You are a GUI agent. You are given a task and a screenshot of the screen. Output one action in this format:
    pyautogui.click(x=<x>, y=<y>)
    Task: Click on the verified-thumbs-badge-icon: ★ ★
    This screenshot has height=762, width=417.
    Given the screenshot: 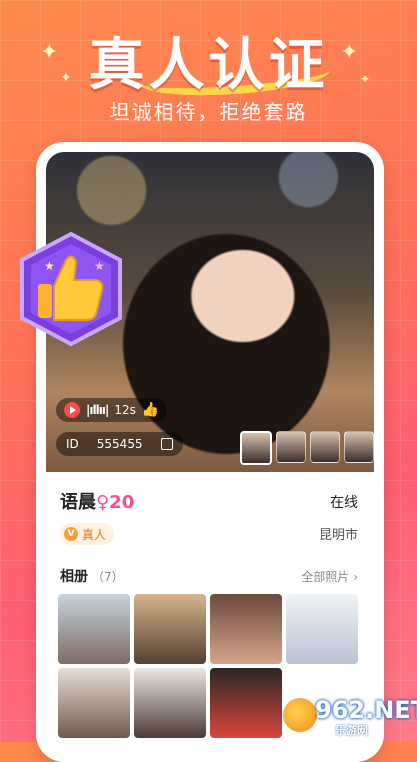 What is the action you would take?
    pyautogui.click(x=71, y=289)
    